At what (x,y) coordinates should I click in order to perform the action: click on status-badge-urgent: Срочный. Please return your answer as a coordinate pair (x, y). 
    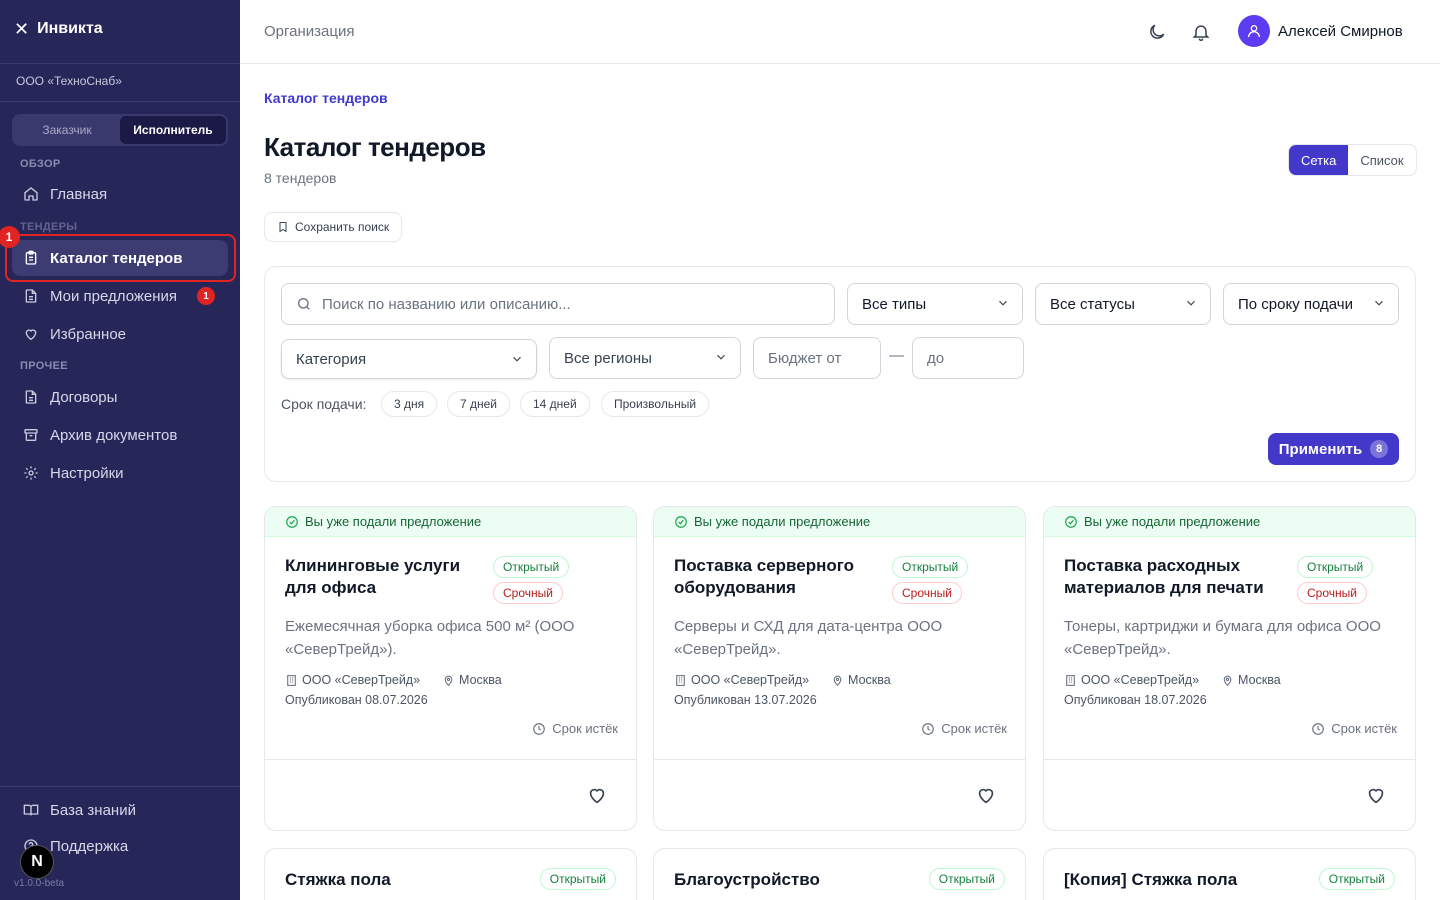
    Looking at the image, I should click on (528, 593).